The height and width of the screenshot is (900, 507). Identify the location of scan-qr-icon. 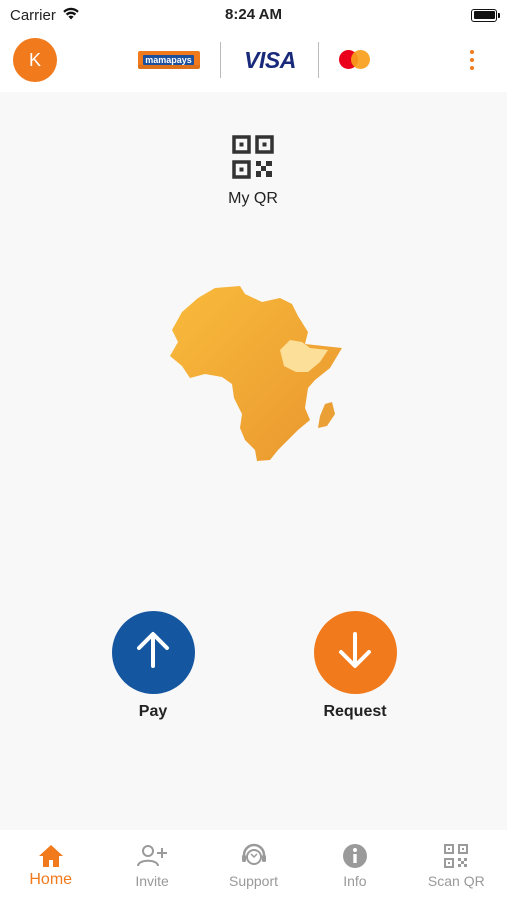
(456, 856).